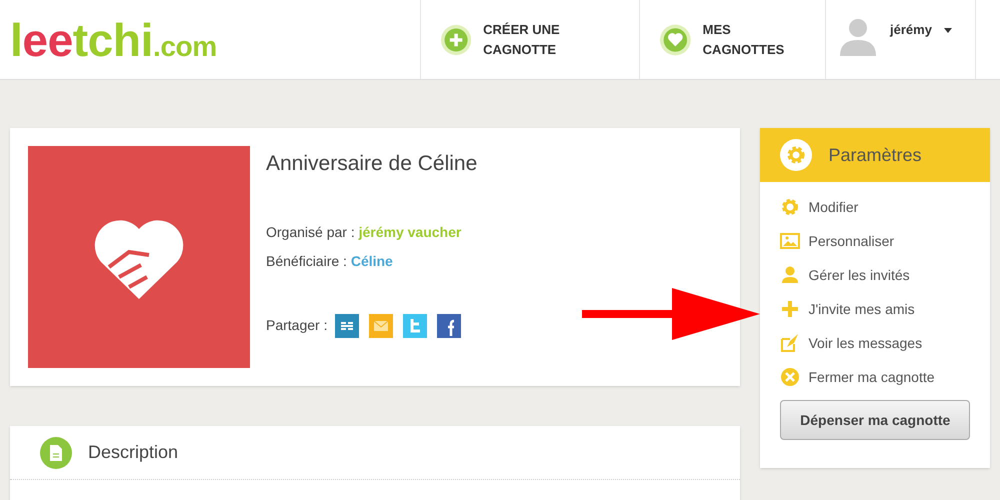 Image resolution: width=1000 pixels, height=500 pixels. What do you see at coordinates (790, 275) in the screenshot?
I see `person-icon` at bounding box center [790, 275].